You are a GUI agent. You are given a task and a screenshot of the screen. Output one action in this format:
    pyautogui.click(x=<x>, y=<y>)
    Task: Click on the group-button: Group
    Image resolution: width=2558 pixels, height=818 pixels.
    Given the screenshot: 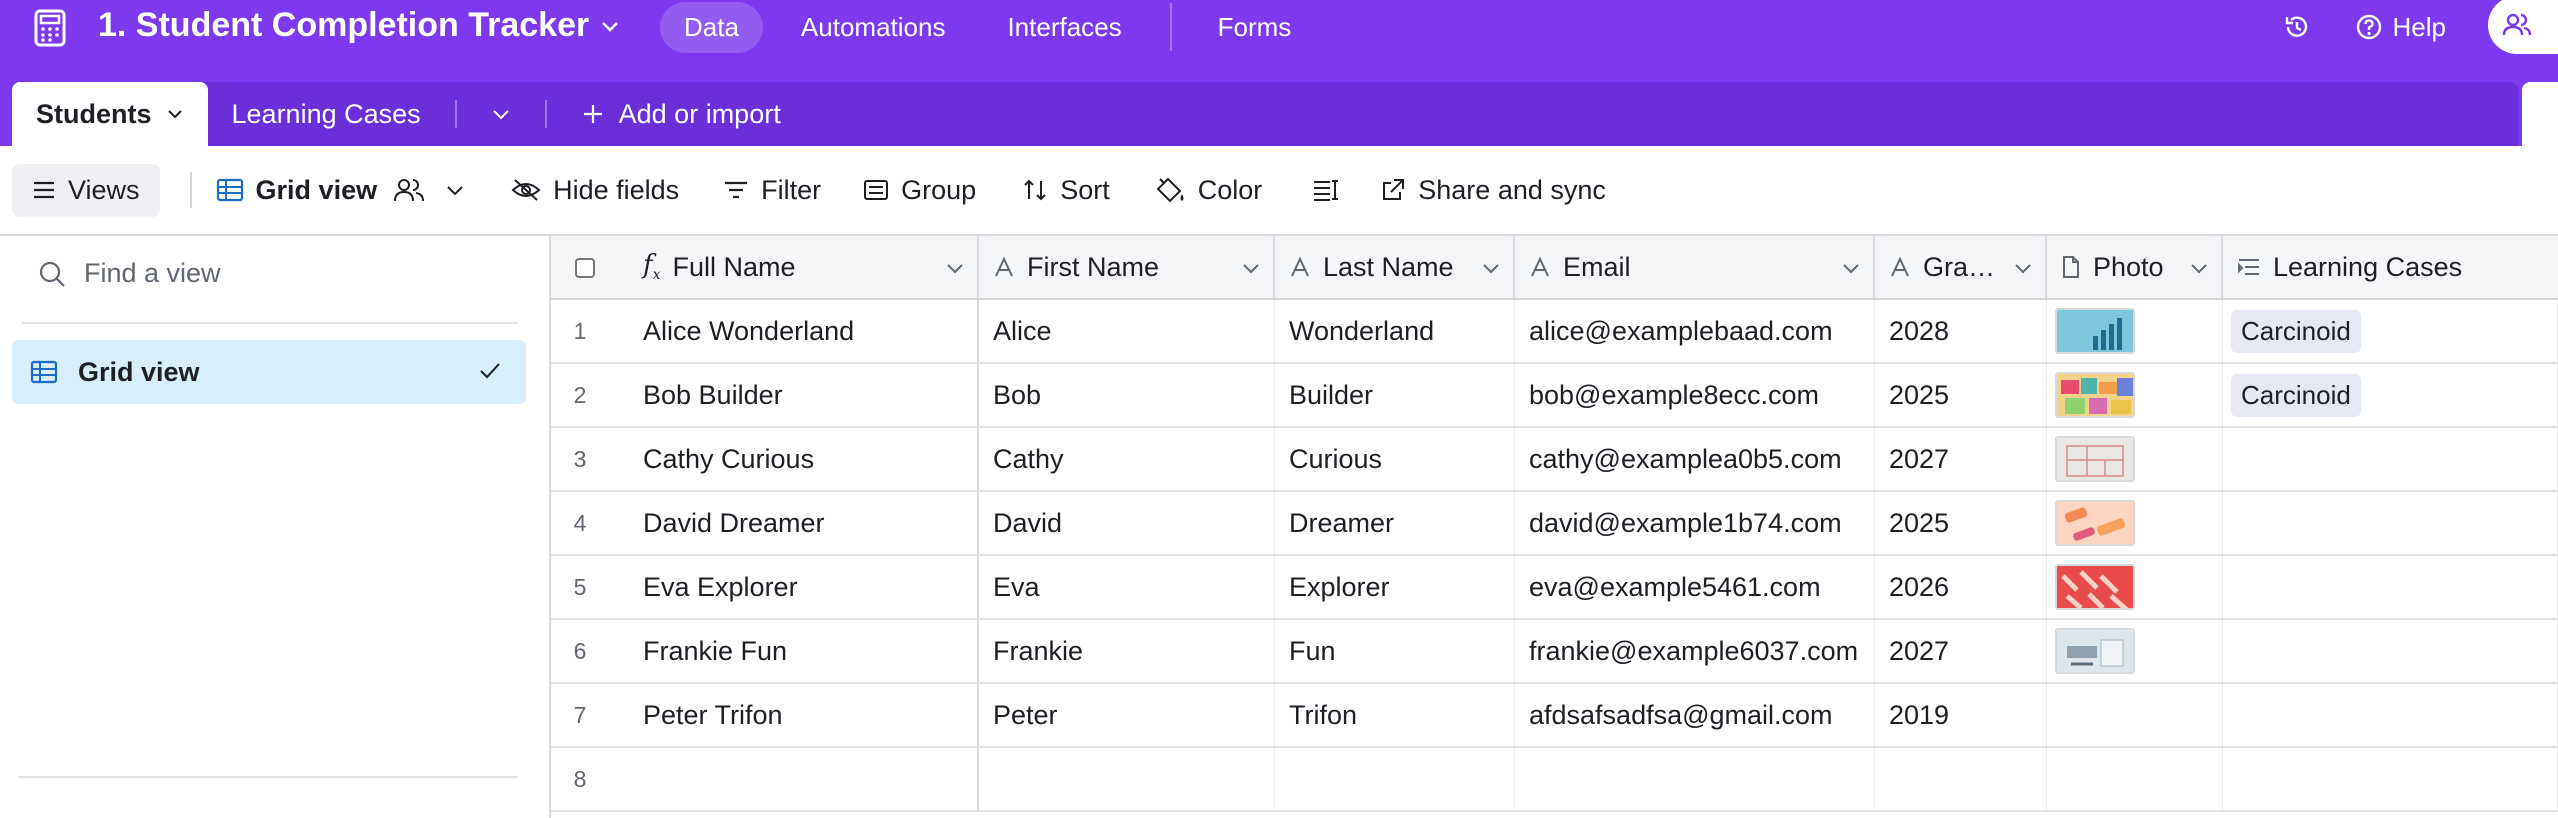 What is the action you would take?
    pyautogui.click(x=919, y=190)
    